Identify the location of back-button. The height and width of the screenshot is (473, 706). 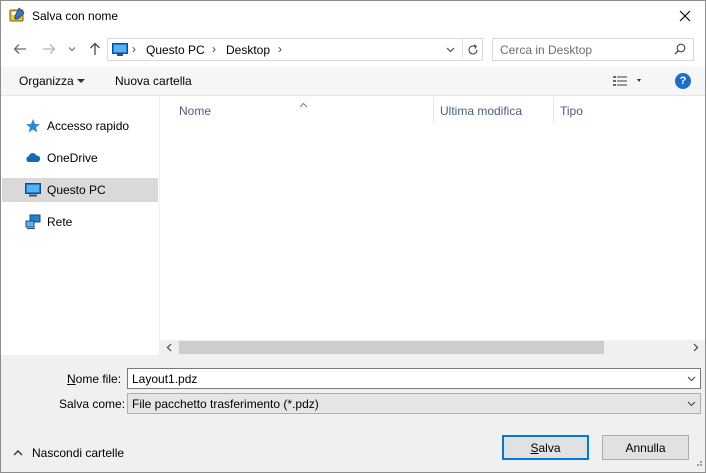
(20, 49).